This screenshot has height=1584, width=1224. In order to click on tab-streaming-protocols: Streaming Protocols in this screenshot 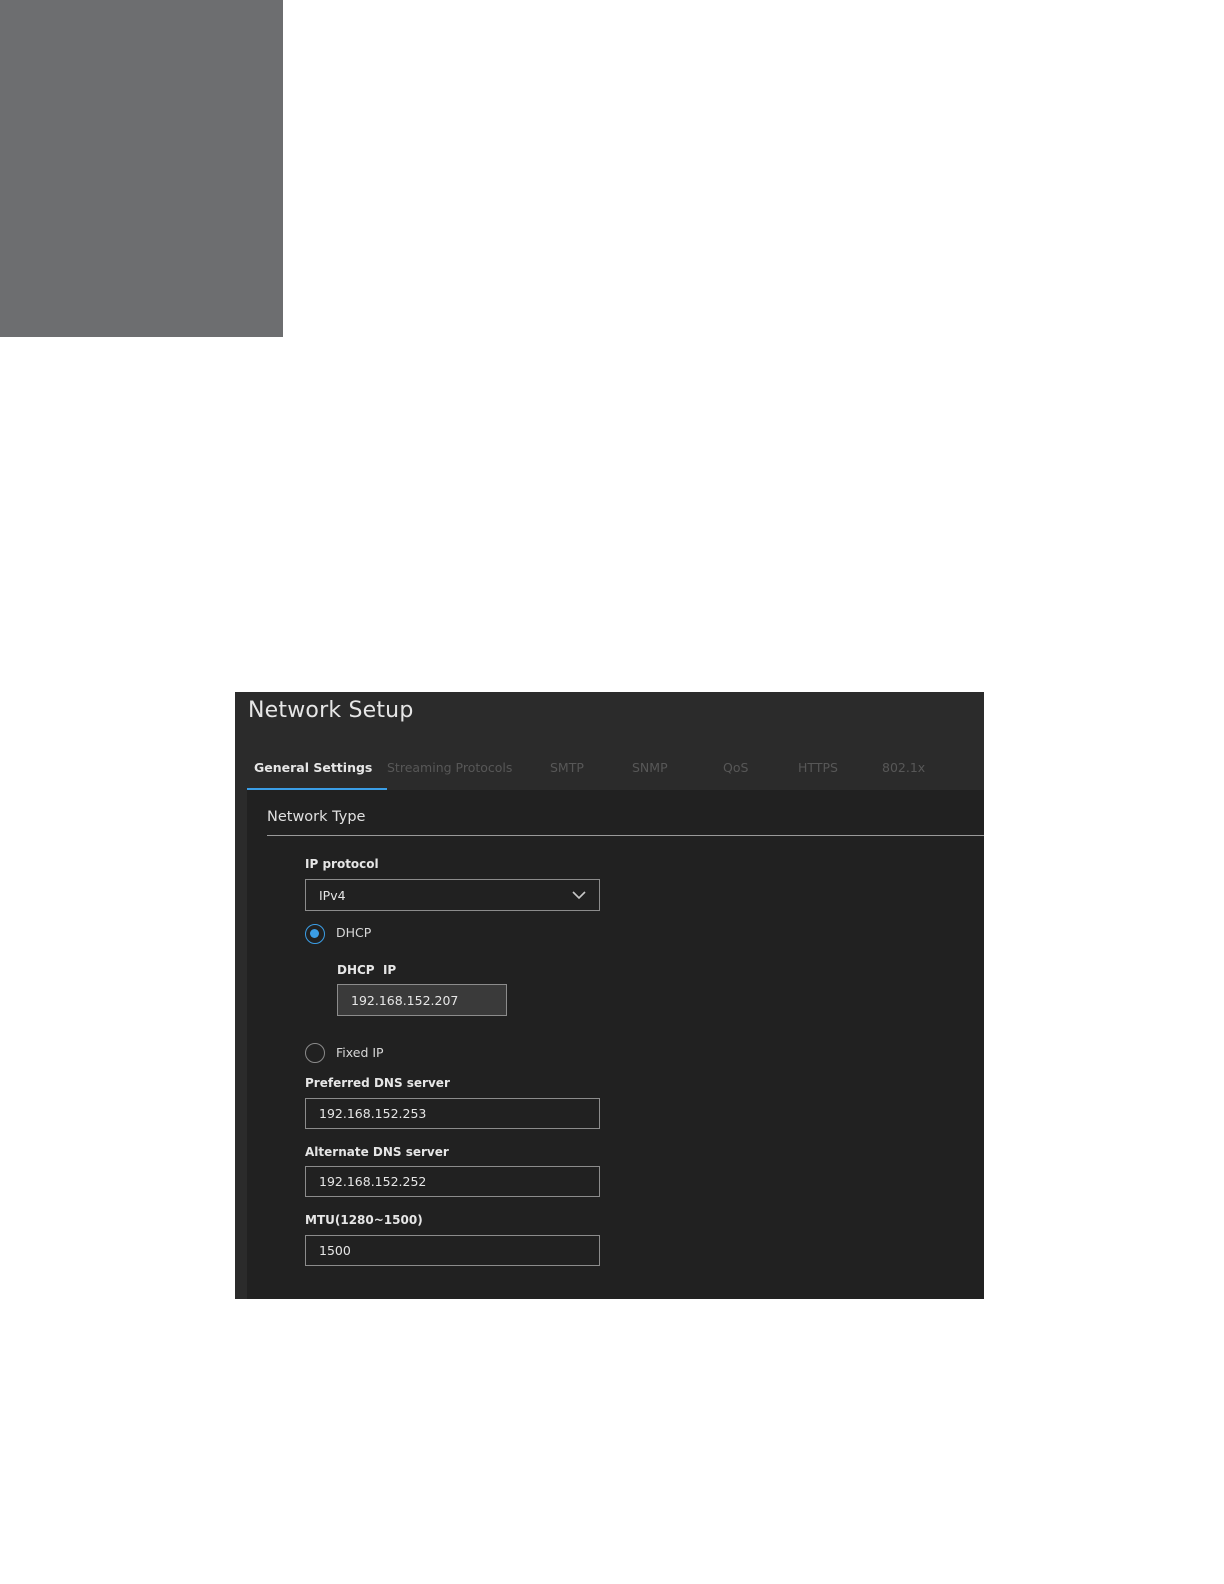, I will do `click(468, 772)`.